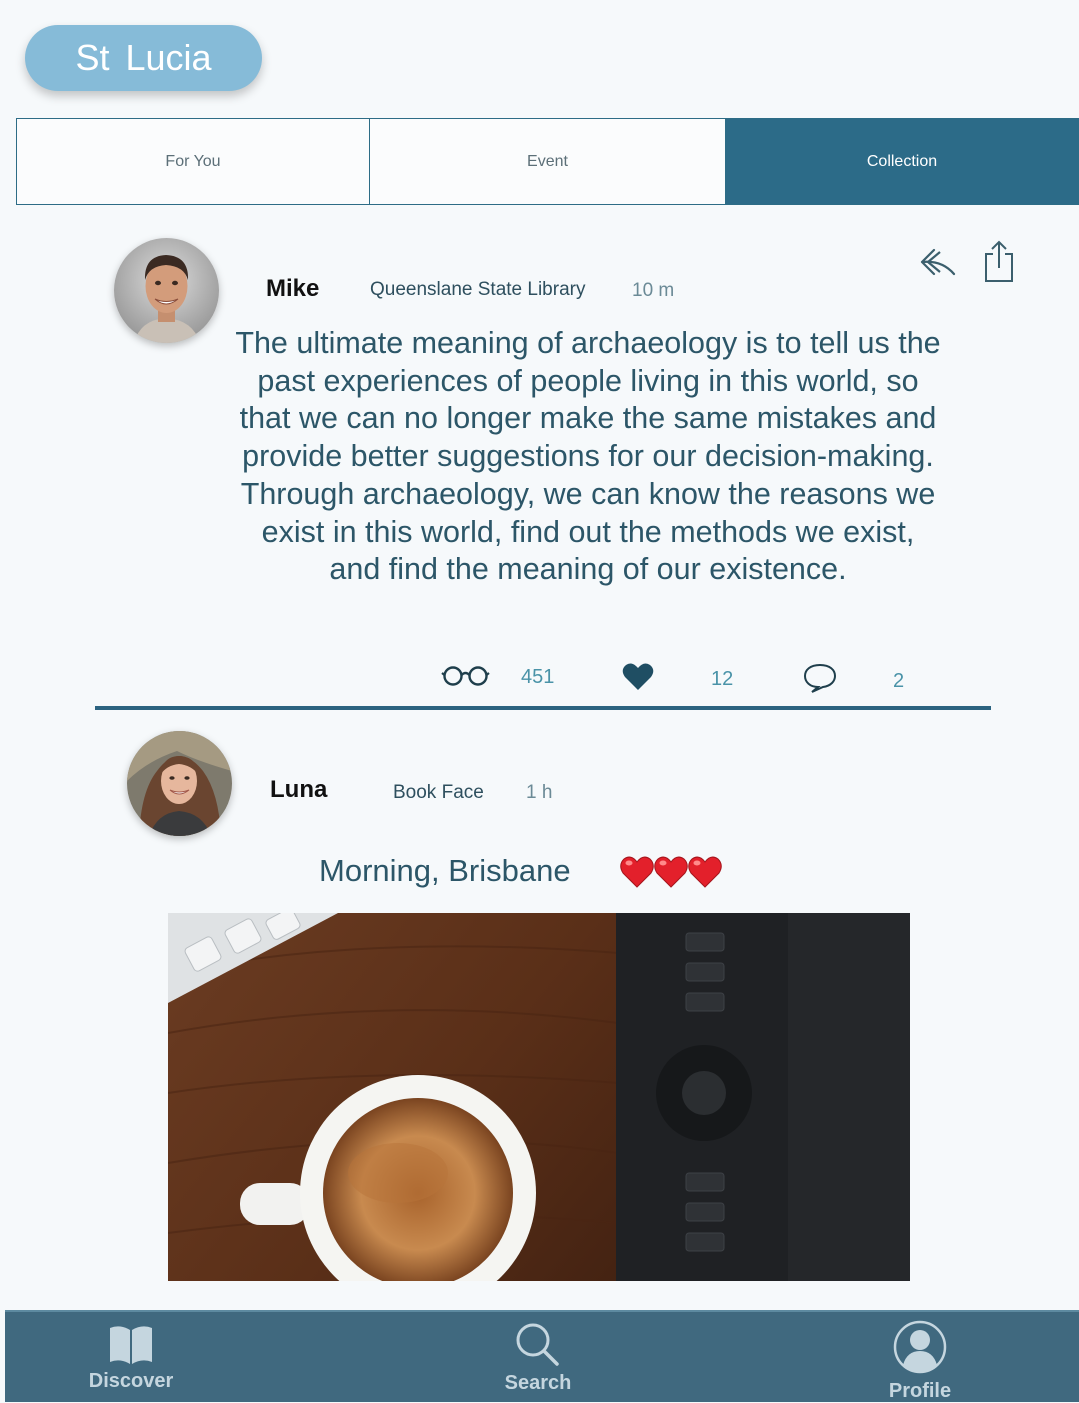  Describe the element at coordinates (939, 262) in the screenshot. I see `reply-icon` at that location.